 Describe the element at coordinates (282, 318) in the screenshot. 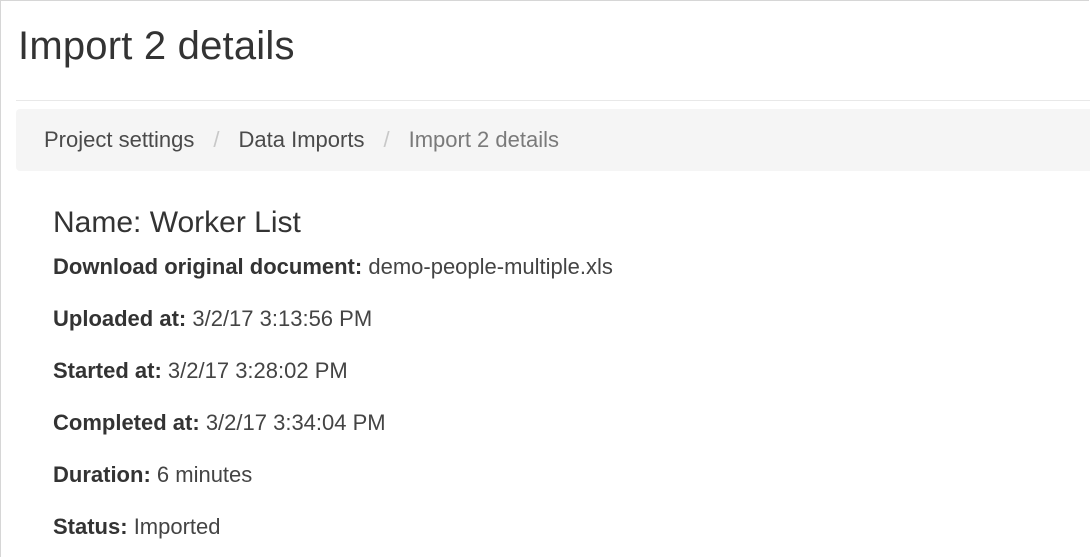

I see `uploaded-value: 3/2/17 3:13:56 PM` at that location.